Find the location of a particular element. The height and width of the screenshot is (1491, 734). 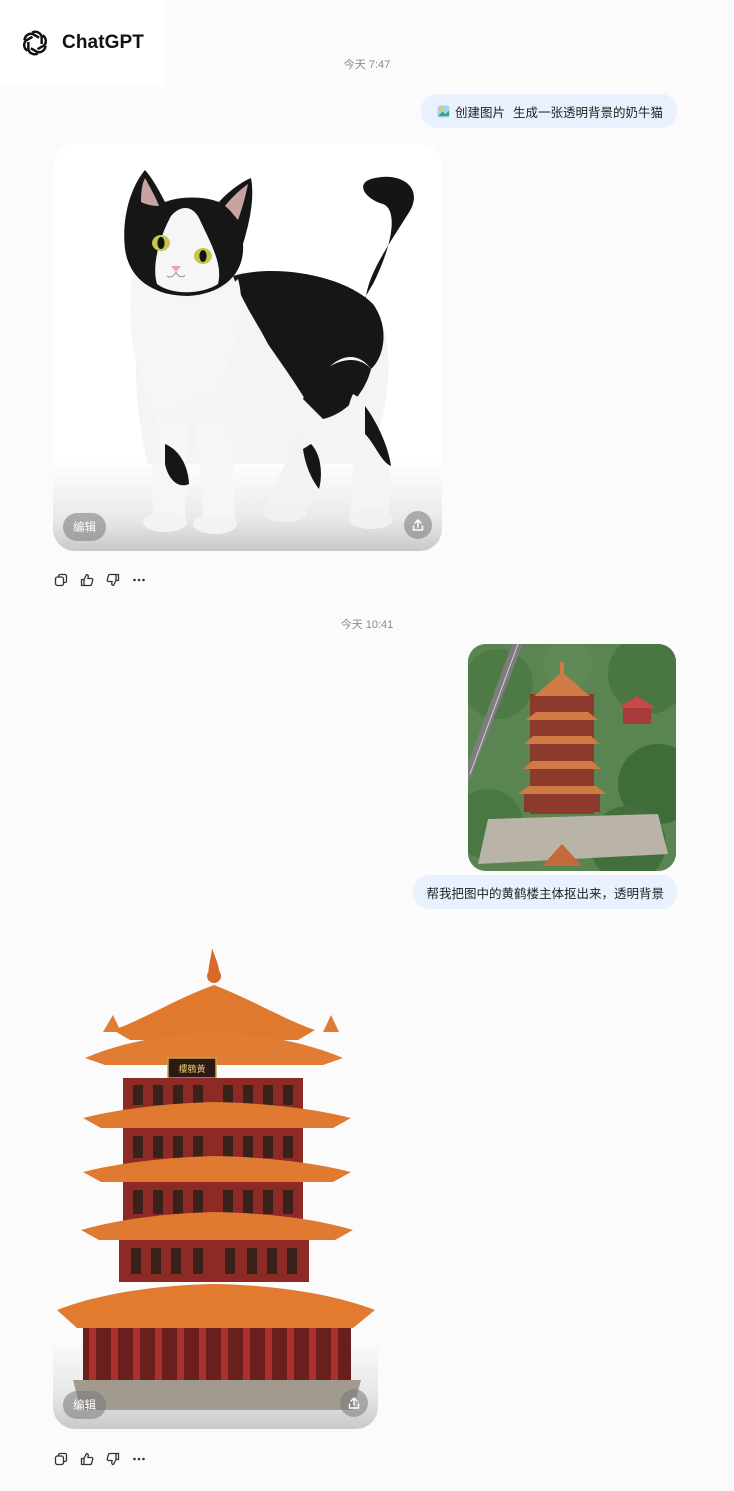

uploaded-image is located at coordinates (572, 757).